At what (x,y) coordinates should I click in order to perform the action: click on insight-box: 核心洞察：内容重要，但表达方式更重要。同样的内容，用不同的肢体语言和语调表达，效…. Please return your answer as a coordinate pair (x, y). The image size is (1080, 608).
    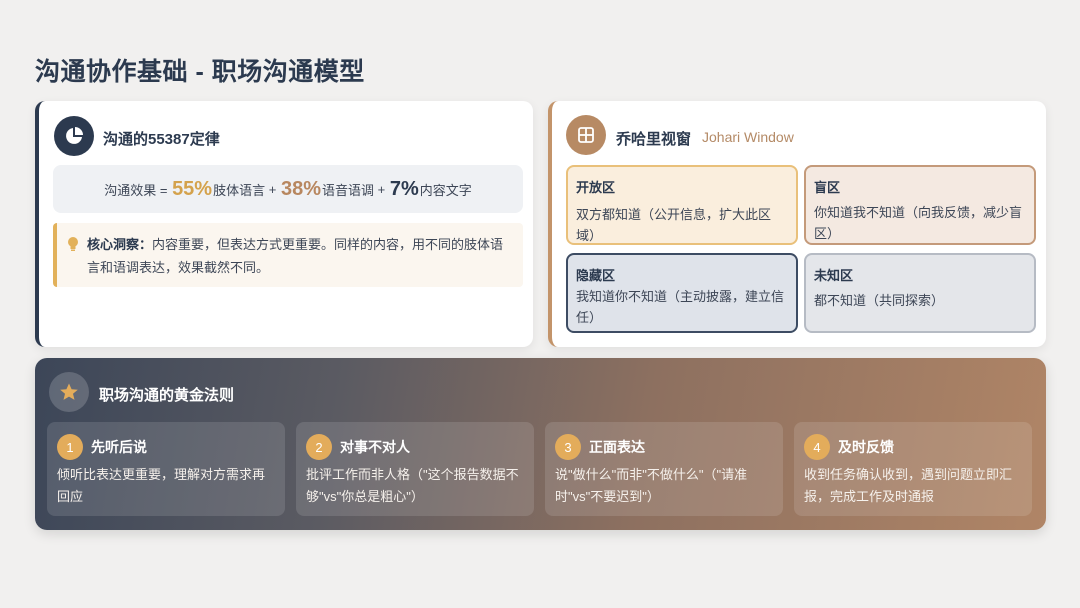
    Looking at the image, I should click on (288, 255).